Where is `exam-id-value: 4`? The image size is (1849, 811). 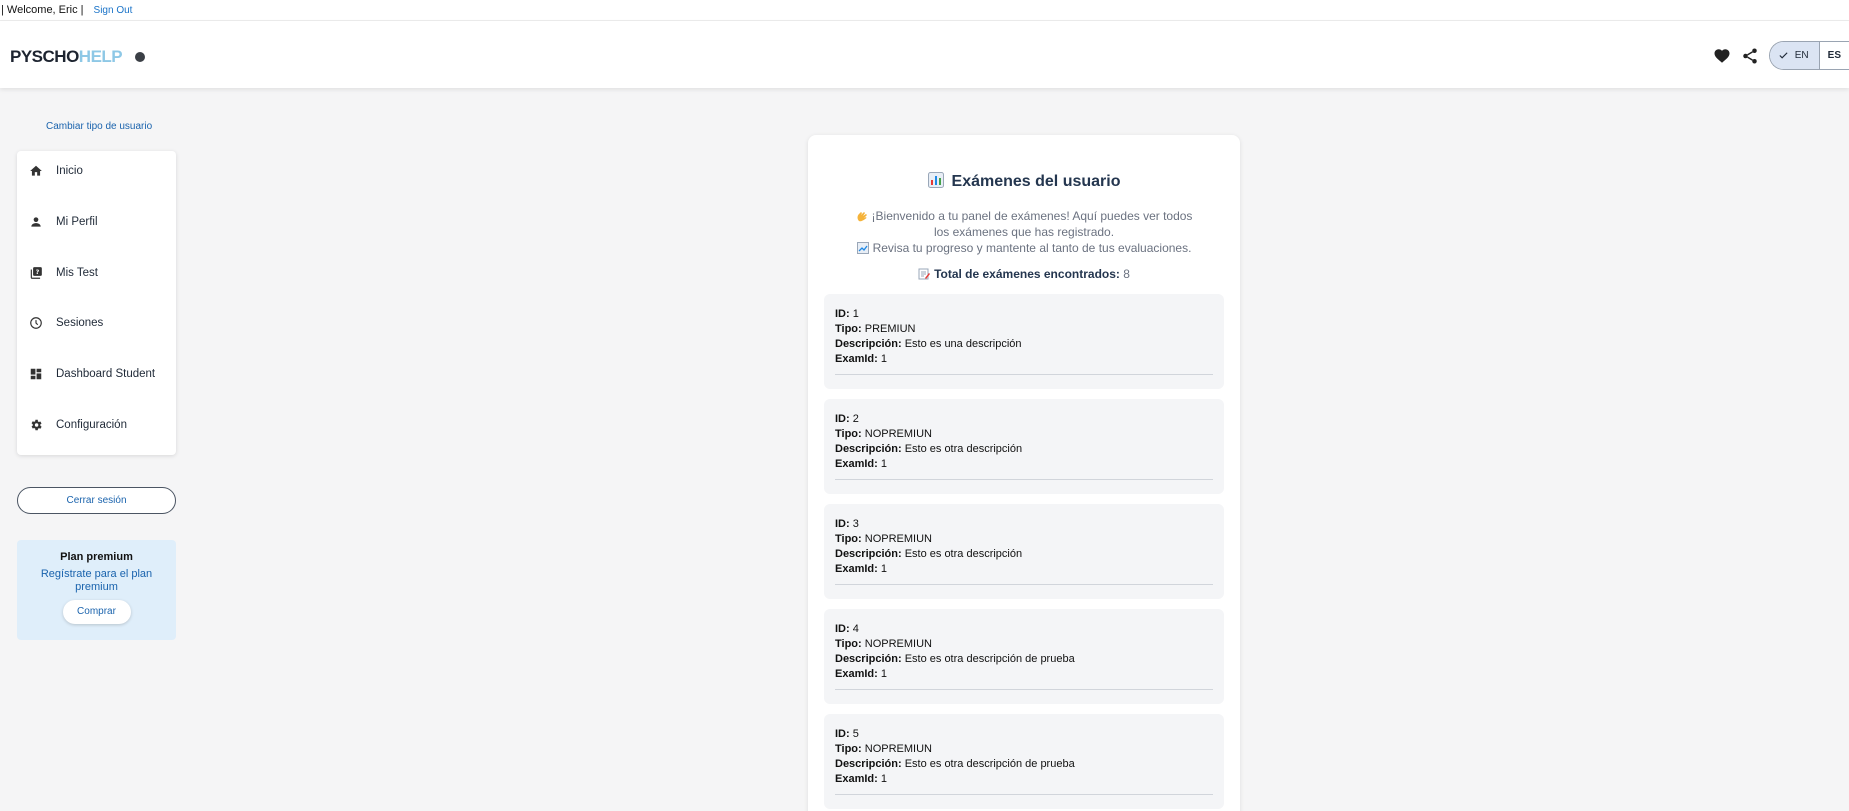
exam-id-value: 4 is located at coordinates (855, 629).